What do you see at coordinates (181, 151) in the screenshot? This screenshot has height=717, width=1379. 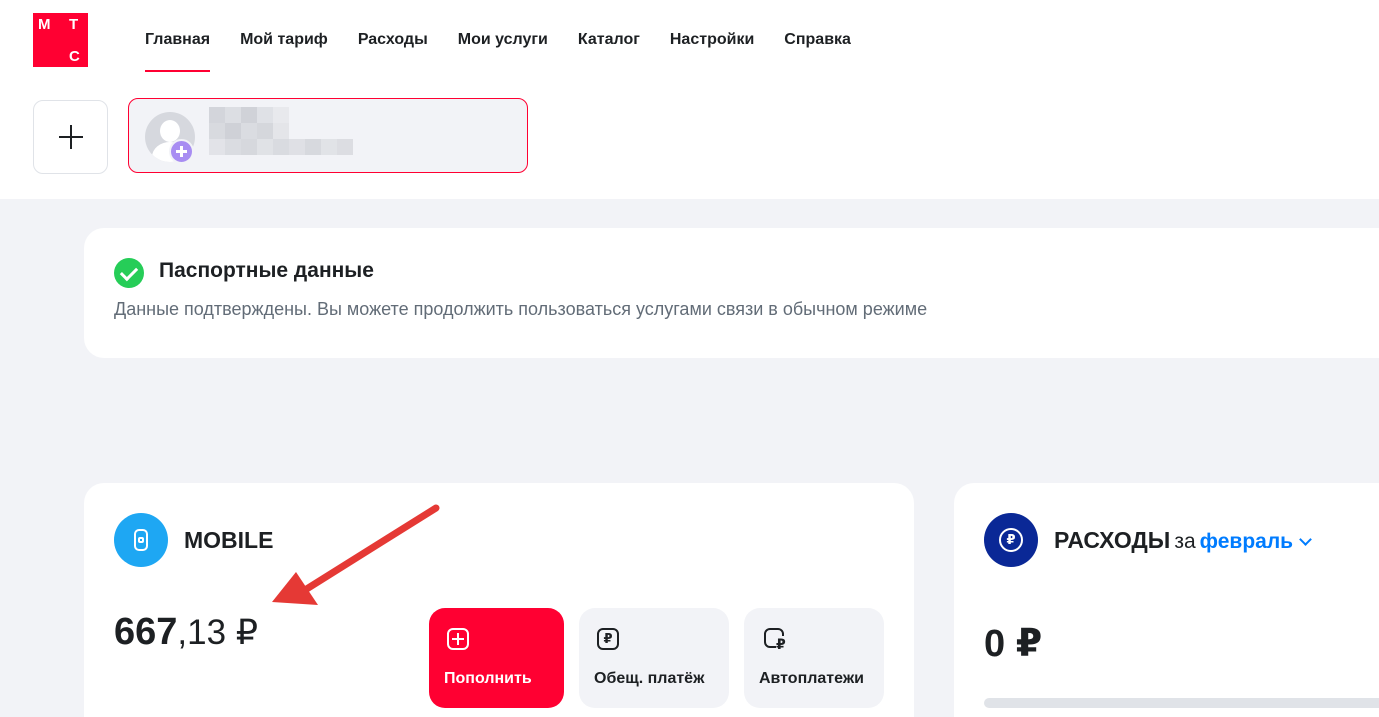 I see `plus-badge-icon` at bounding box center [181, 151].